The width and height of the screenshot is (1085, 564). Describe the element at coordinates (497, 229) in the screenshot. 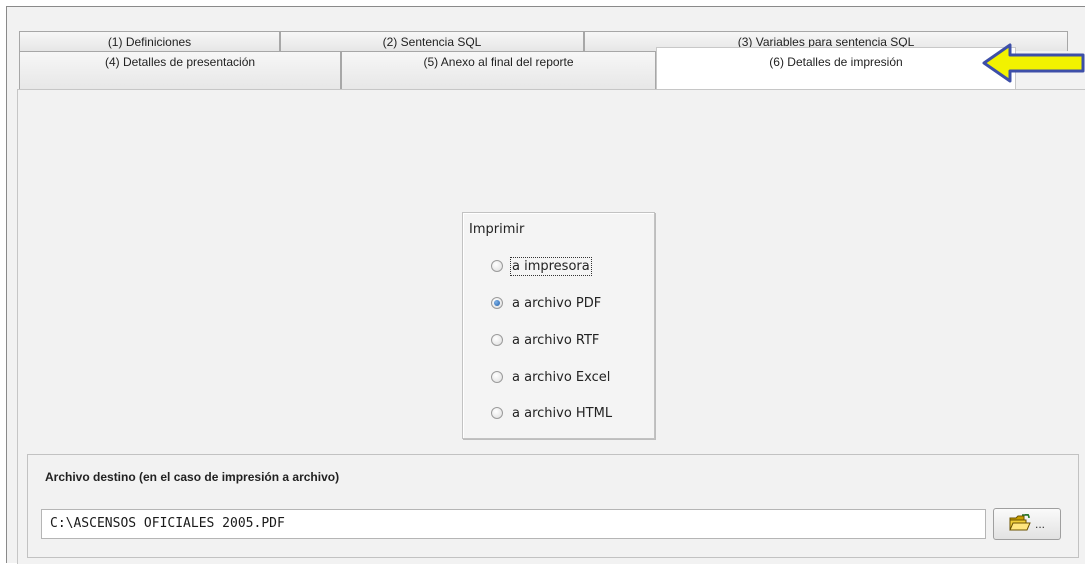

I see `group-title: Imprimir` at that location.